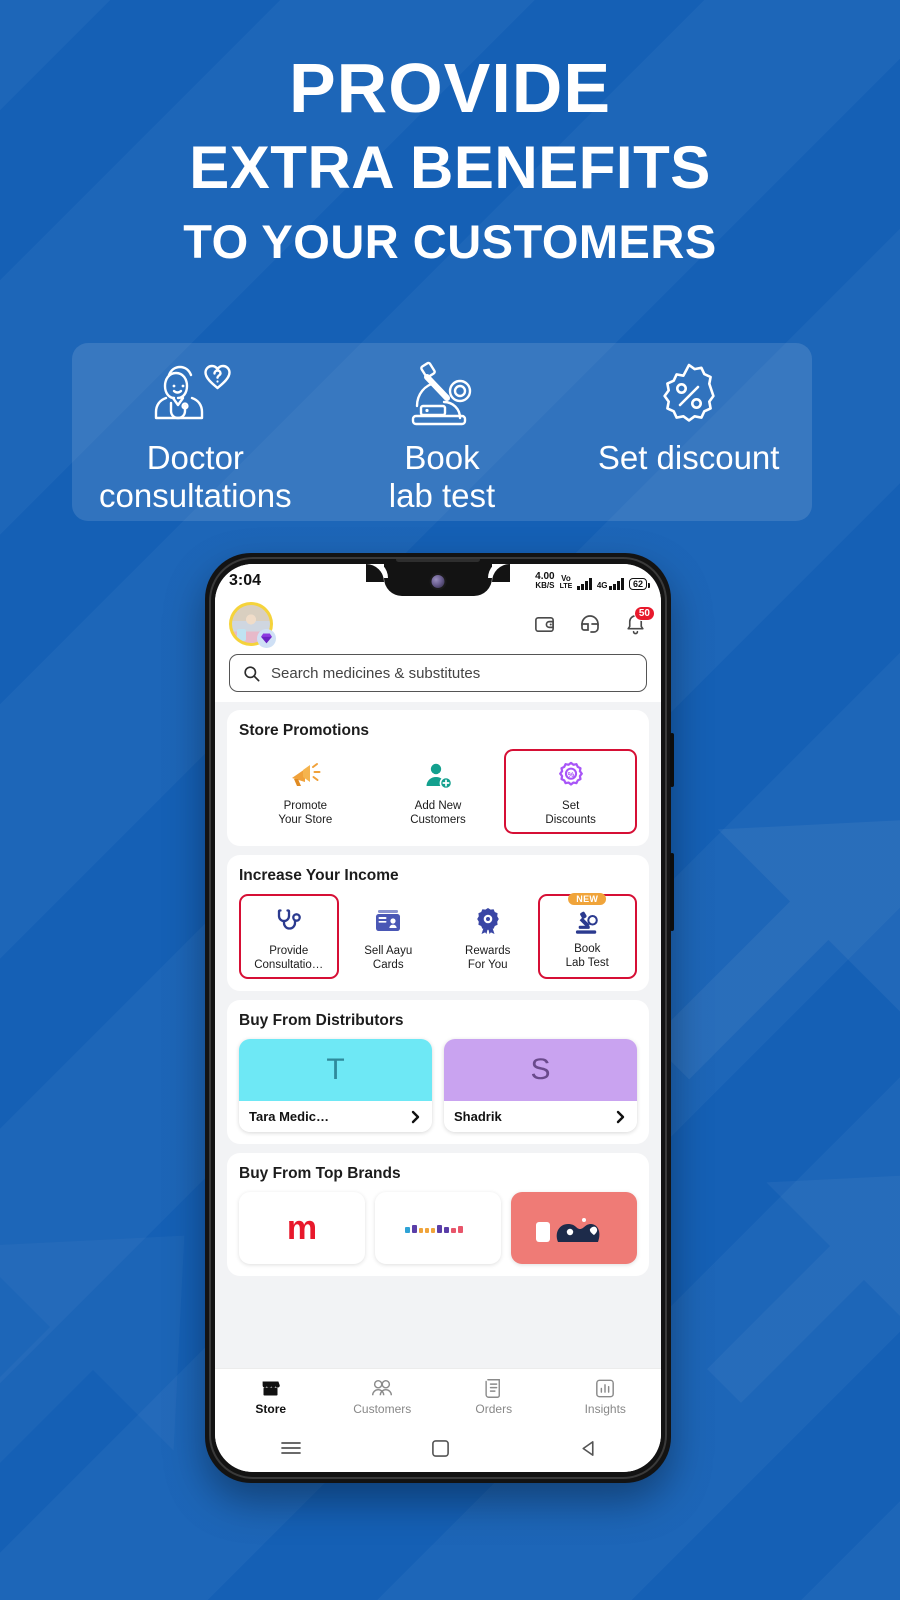 This screenshot has height=1600, width=900. I want to click on nav-label: Orders, so click(494, 1408).